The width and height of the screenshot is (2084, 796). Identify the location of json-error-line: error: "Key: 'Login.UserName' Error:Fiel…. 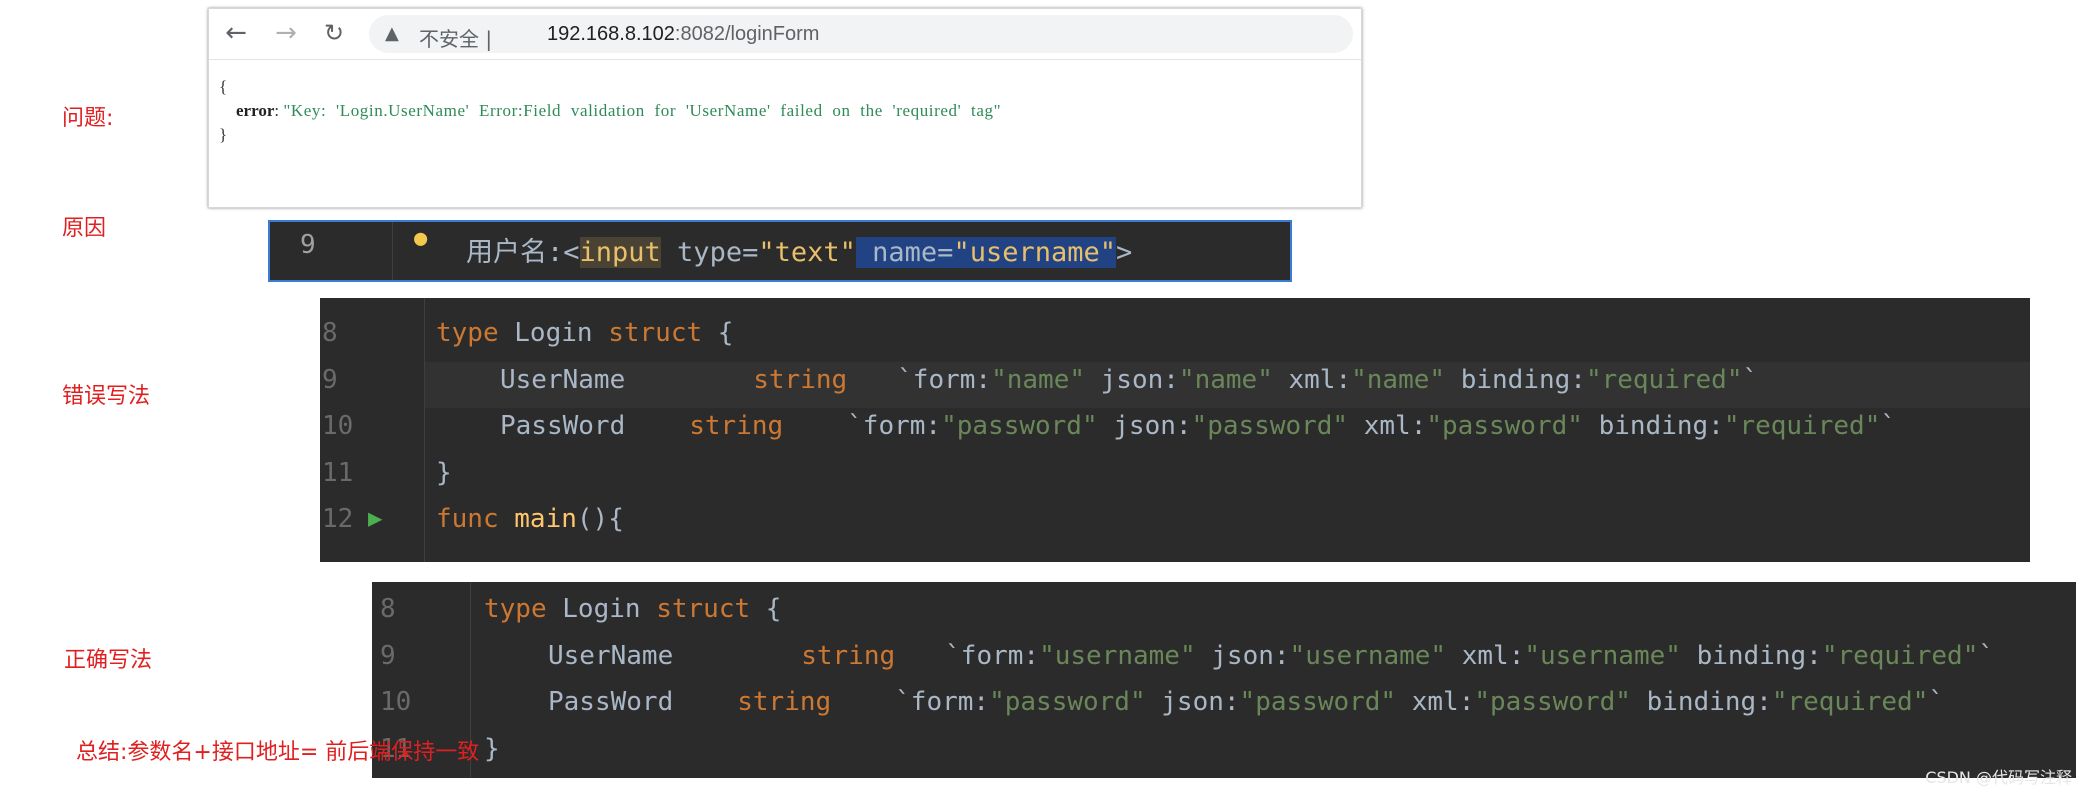
(619, 110).